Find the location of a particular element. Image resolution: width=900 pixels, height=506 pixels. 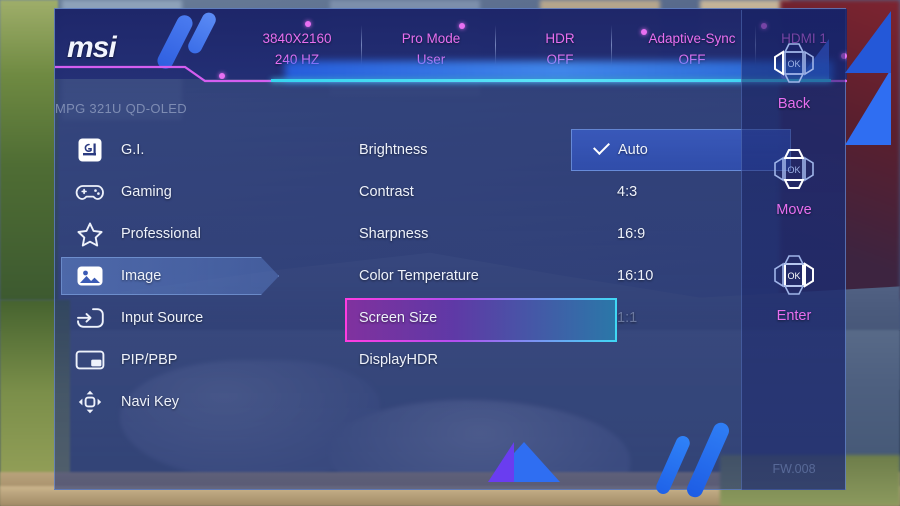

nav-hint-label: Enter is located at coordinates (794, 316).